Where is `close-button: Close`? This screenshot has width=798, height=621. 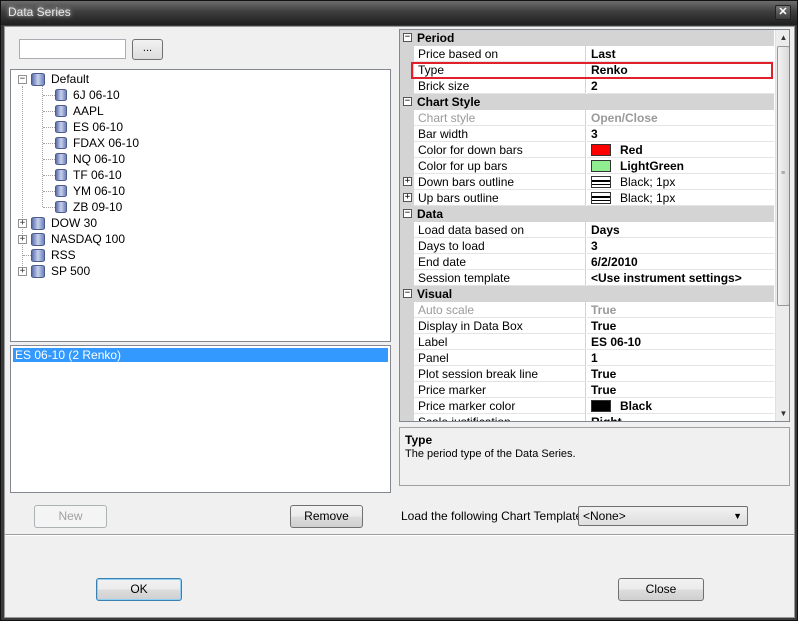
close-button: Close is located at coordinates (661, 589).